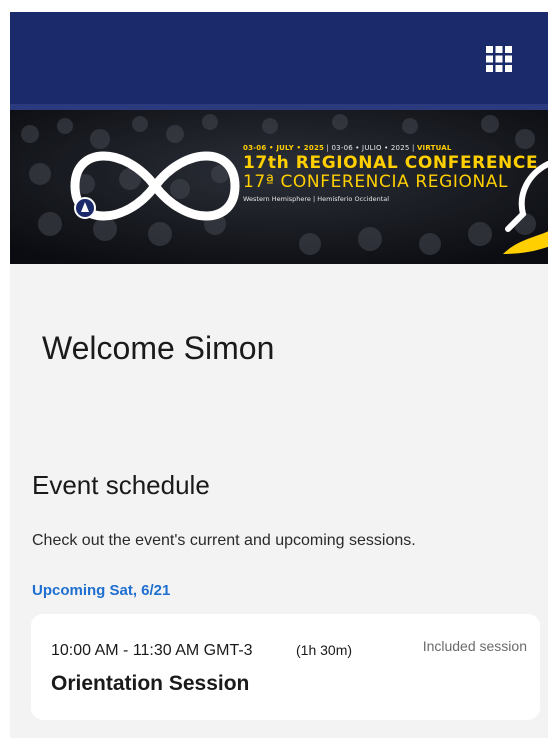  What do you see at coordinates (152, 650) in the screenshot?
I see `session-time: 10:00 AM - 11:30 AM GMT-3` at bounding box center [152, 650].